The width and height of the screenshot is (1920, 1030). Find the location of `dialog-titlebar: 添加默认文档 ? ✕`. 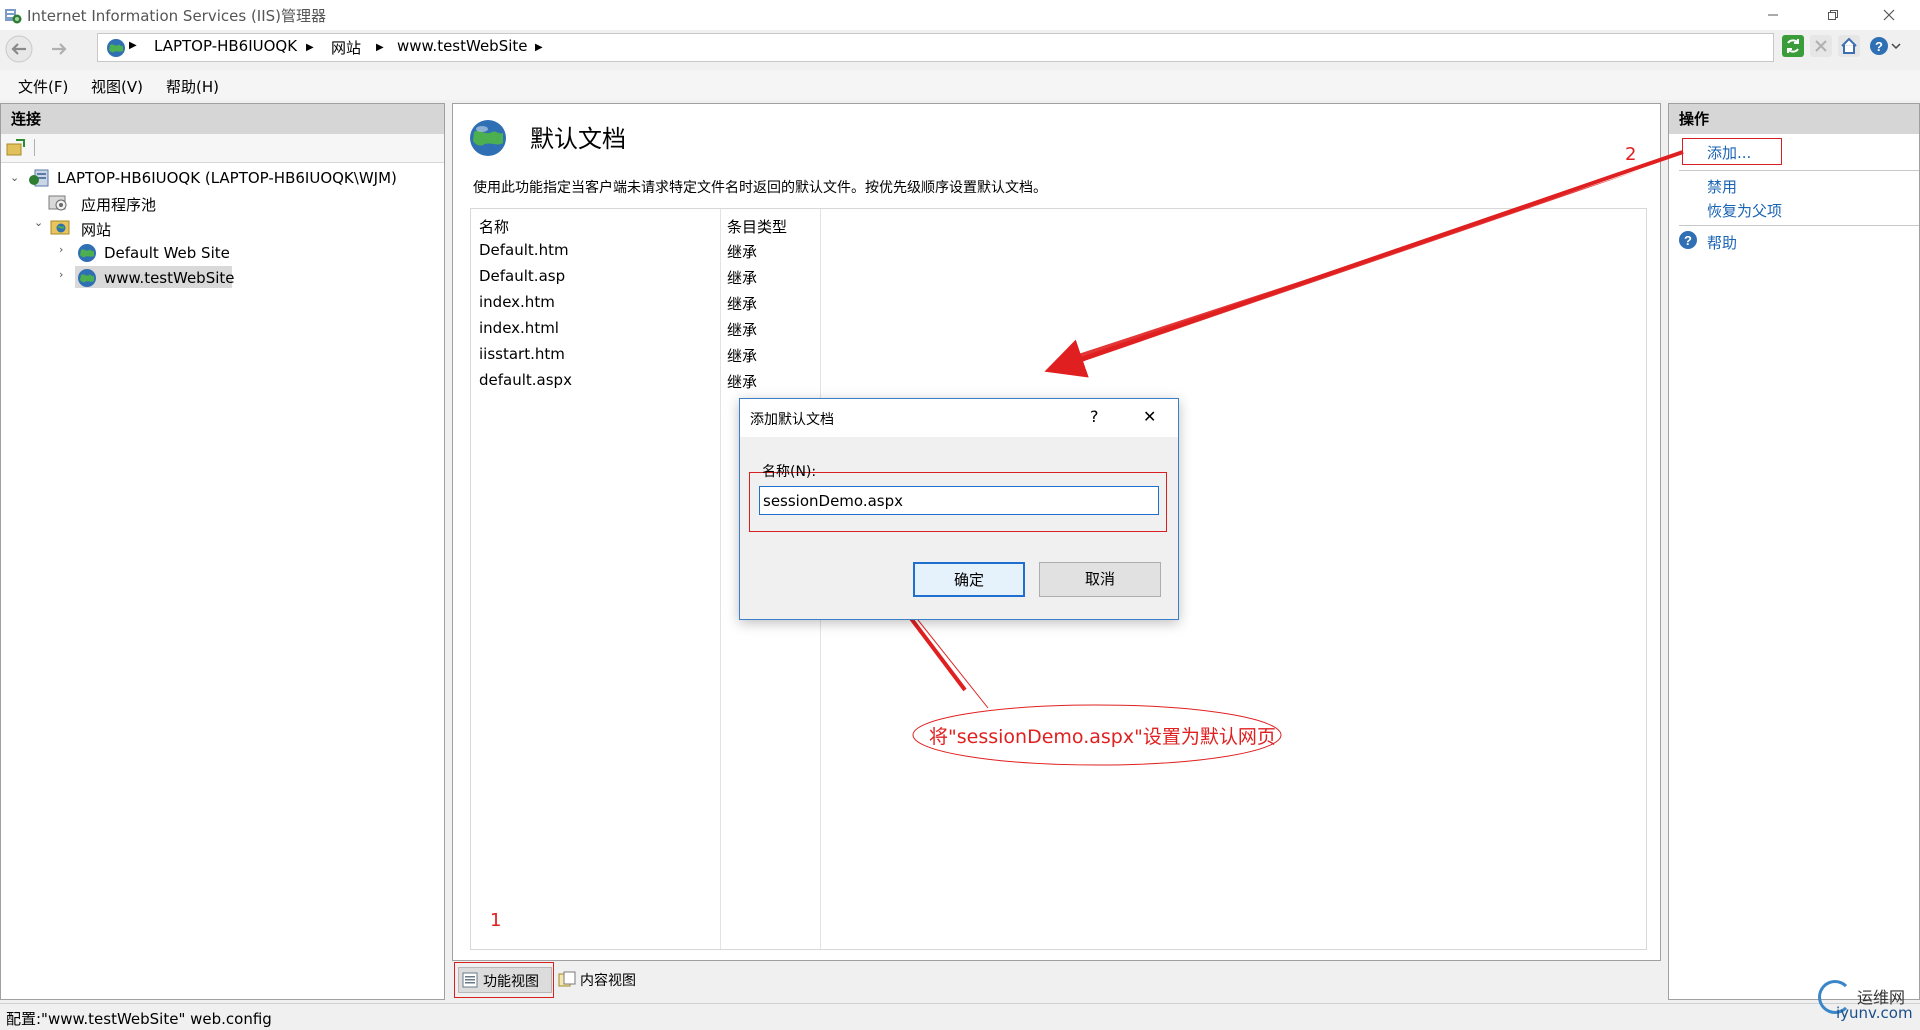

dialog-titlebar: 添加默认文档 ? ✕ is located at coordinates (959, 418).